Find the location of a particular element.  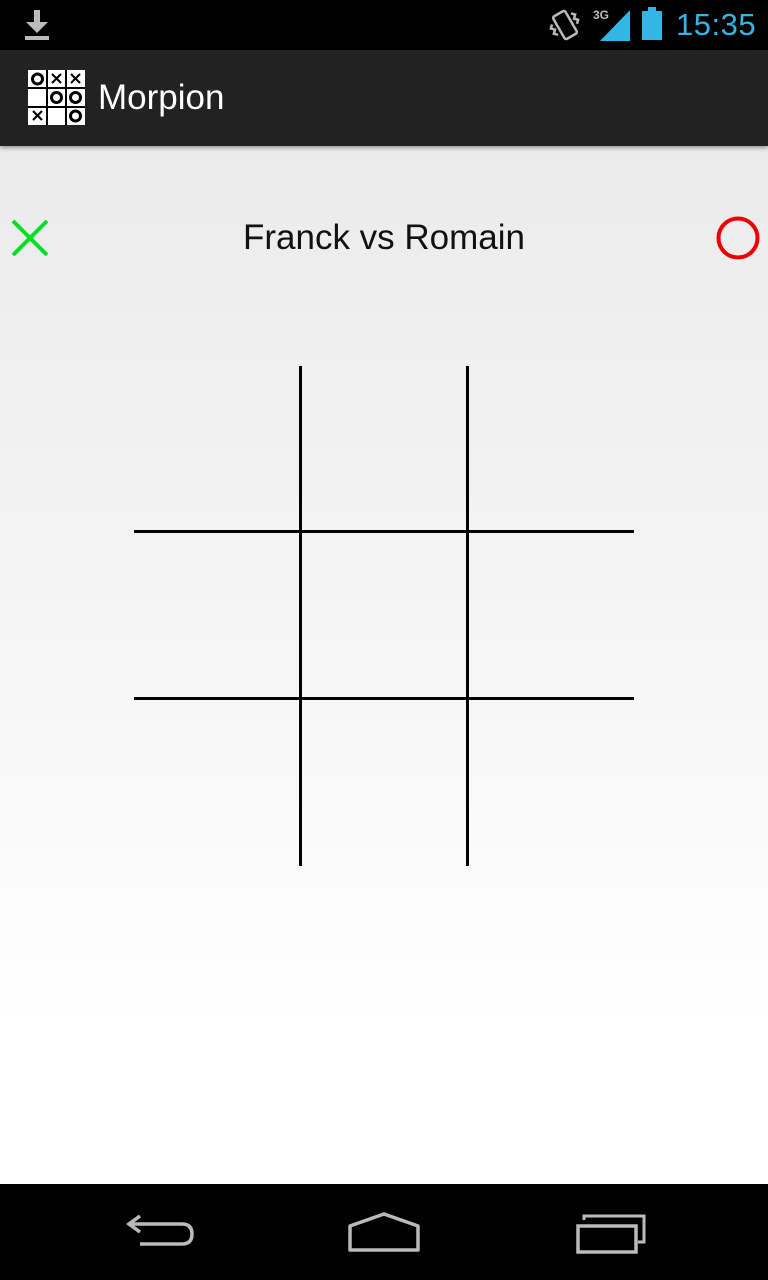

recents-icon is located at coordinates (611, 1234).